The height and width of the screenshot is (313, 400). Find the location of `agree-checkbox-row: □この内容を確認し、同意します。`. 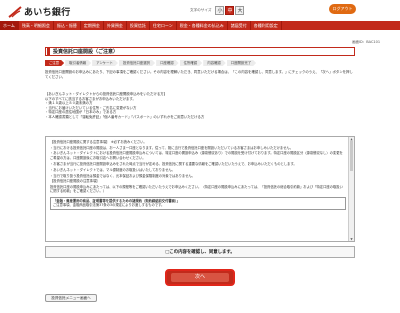

agree-checkbox-row: □この内容を確認し、同意します。 is located at coordinates (200, 252).